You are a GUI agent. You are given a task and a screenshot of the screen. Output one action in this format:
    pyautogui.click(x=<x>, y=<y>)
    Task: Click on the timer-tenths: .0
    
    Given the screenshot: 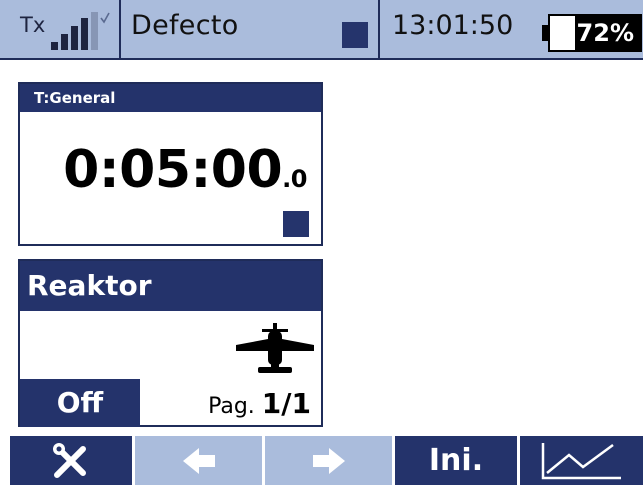 What is the action you would take?
    pyautogui.click(x=294, y=179)
    